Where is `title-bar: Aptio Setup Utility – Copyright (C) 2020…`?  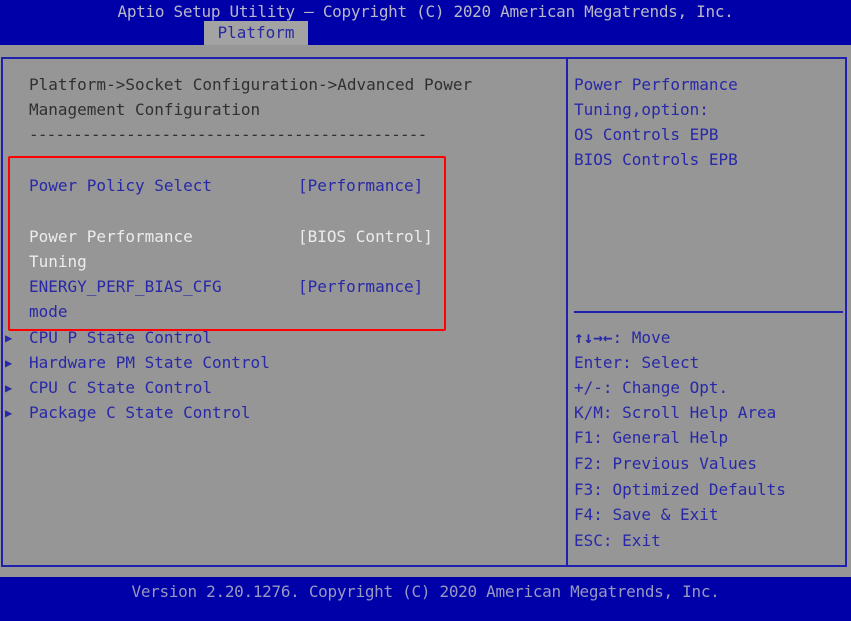 title-bar: Aptio Setup Utility – Copyright (C) 2020… is located at coordinates (425, 22).